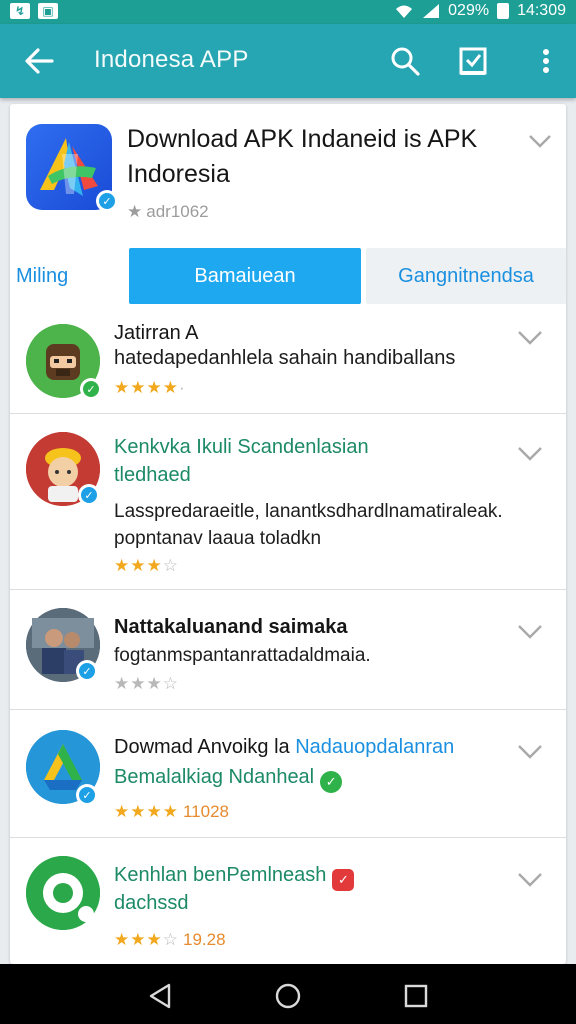 The height and width of the screenshot is (1024, 576). What do you see at coordinates (242, 655) in the screenshot?
I see `item-description: fogtanmspantanrattadaldmaia.` at bounding box center [242, 655].